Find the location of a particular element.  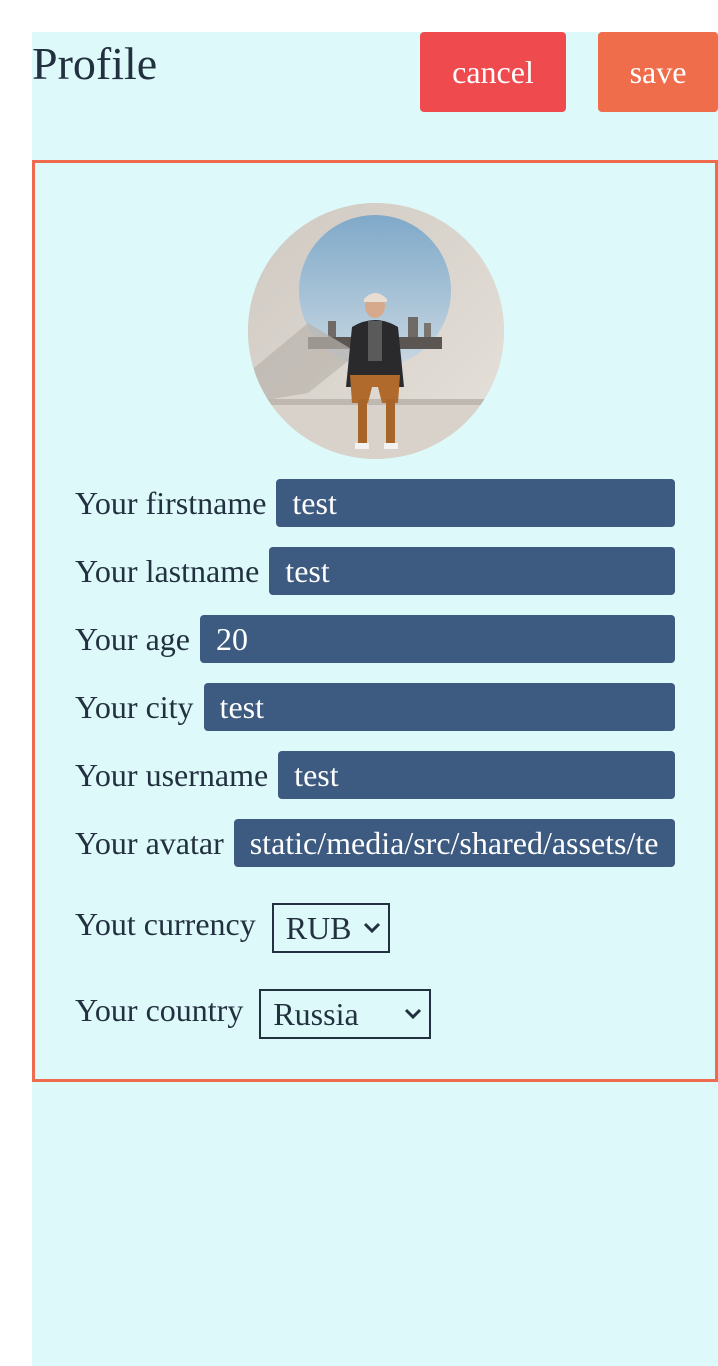

avatar-row: Your avatar is located at coordinates (375, 843).